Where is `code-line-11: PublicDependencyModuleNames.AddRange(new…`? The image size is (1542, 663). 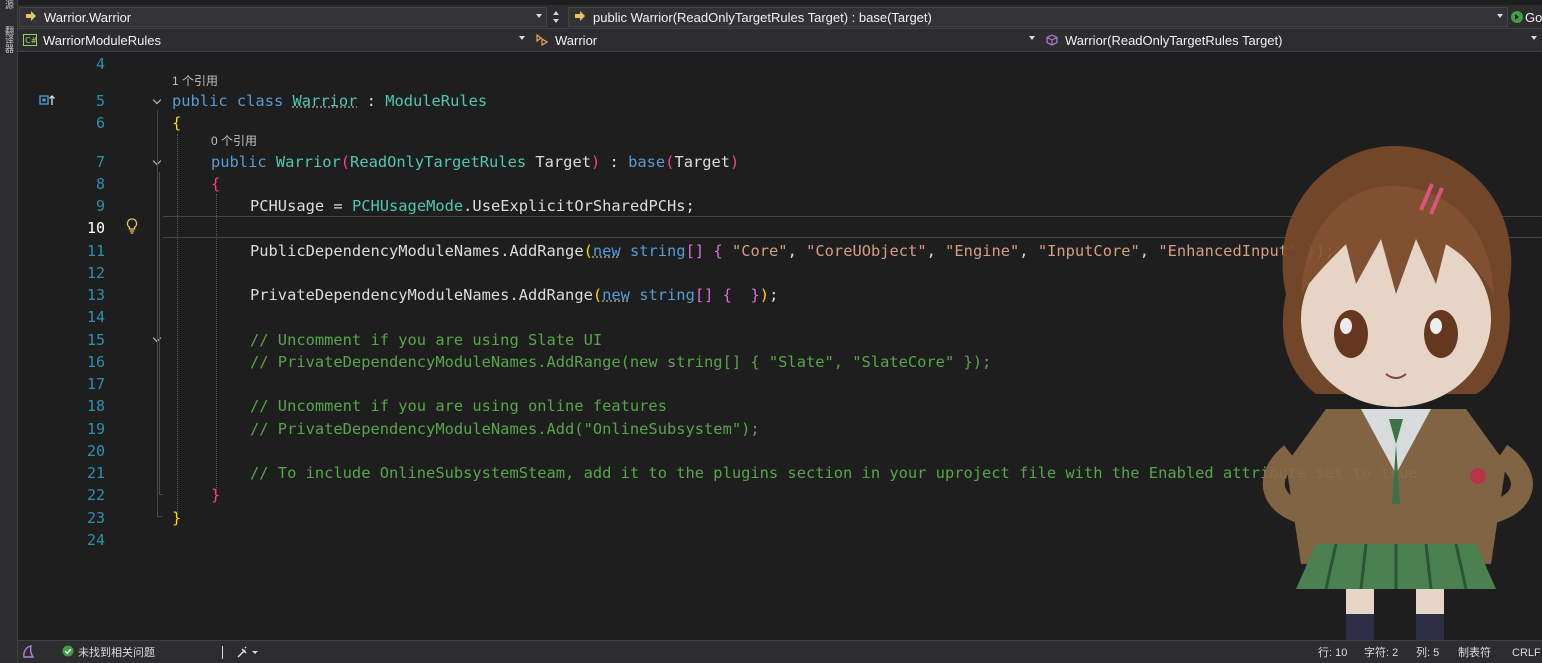 code-line-11: PublicDependencyModuleNames.AddRange(new… is located at coordinates (792, 251).